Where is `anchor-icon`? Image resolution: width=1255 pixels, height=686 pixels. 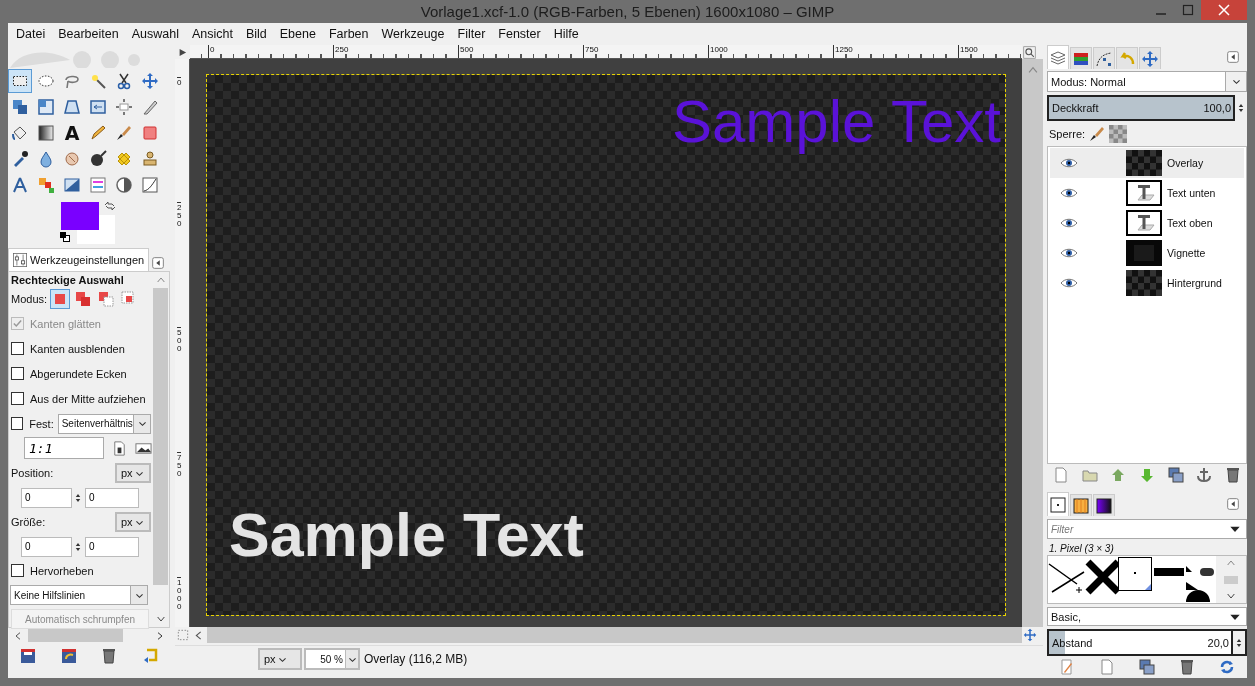
anchor-icon is located at coordinates (1204, 475).